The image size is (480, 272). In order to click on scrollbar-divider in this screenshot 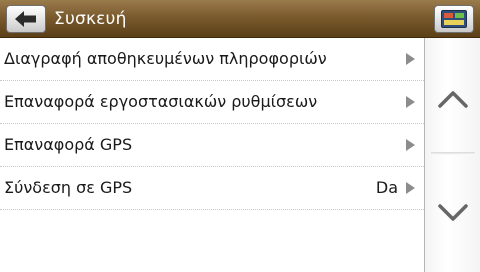, I will do `click(453, 153)`.